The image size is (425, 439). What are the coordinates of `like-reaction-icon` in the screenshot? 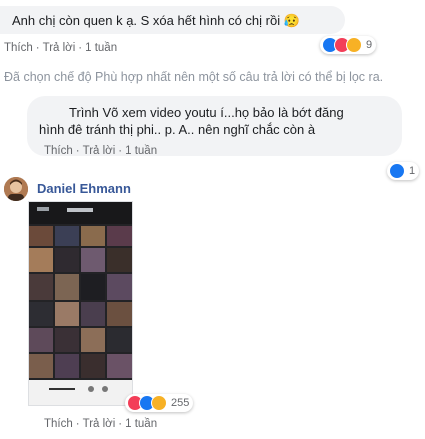 It's located at (397, 171).